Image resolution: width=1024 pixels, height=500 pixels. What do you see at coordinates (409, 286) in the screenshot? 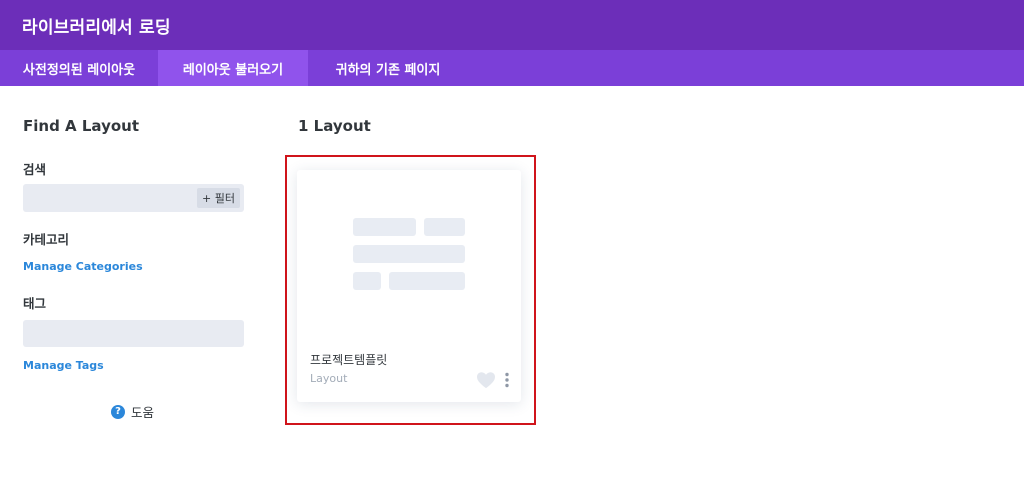
I see `layout-card: 프로젝트템플릿 Layout` at bounding box center [409, 286].